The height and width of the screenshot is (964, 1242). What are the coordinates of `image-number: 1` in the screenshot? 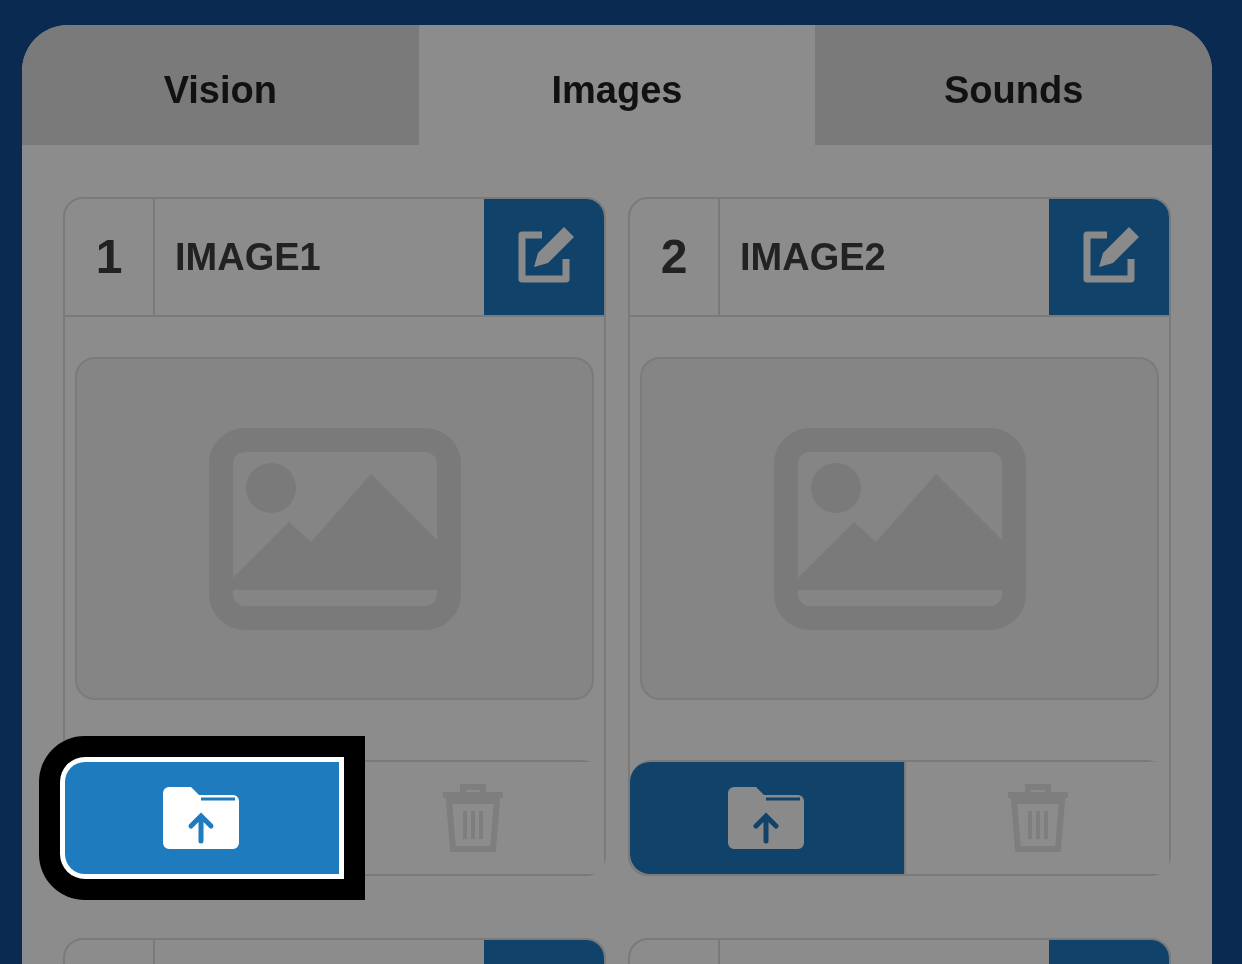 It's located at (110, 257).